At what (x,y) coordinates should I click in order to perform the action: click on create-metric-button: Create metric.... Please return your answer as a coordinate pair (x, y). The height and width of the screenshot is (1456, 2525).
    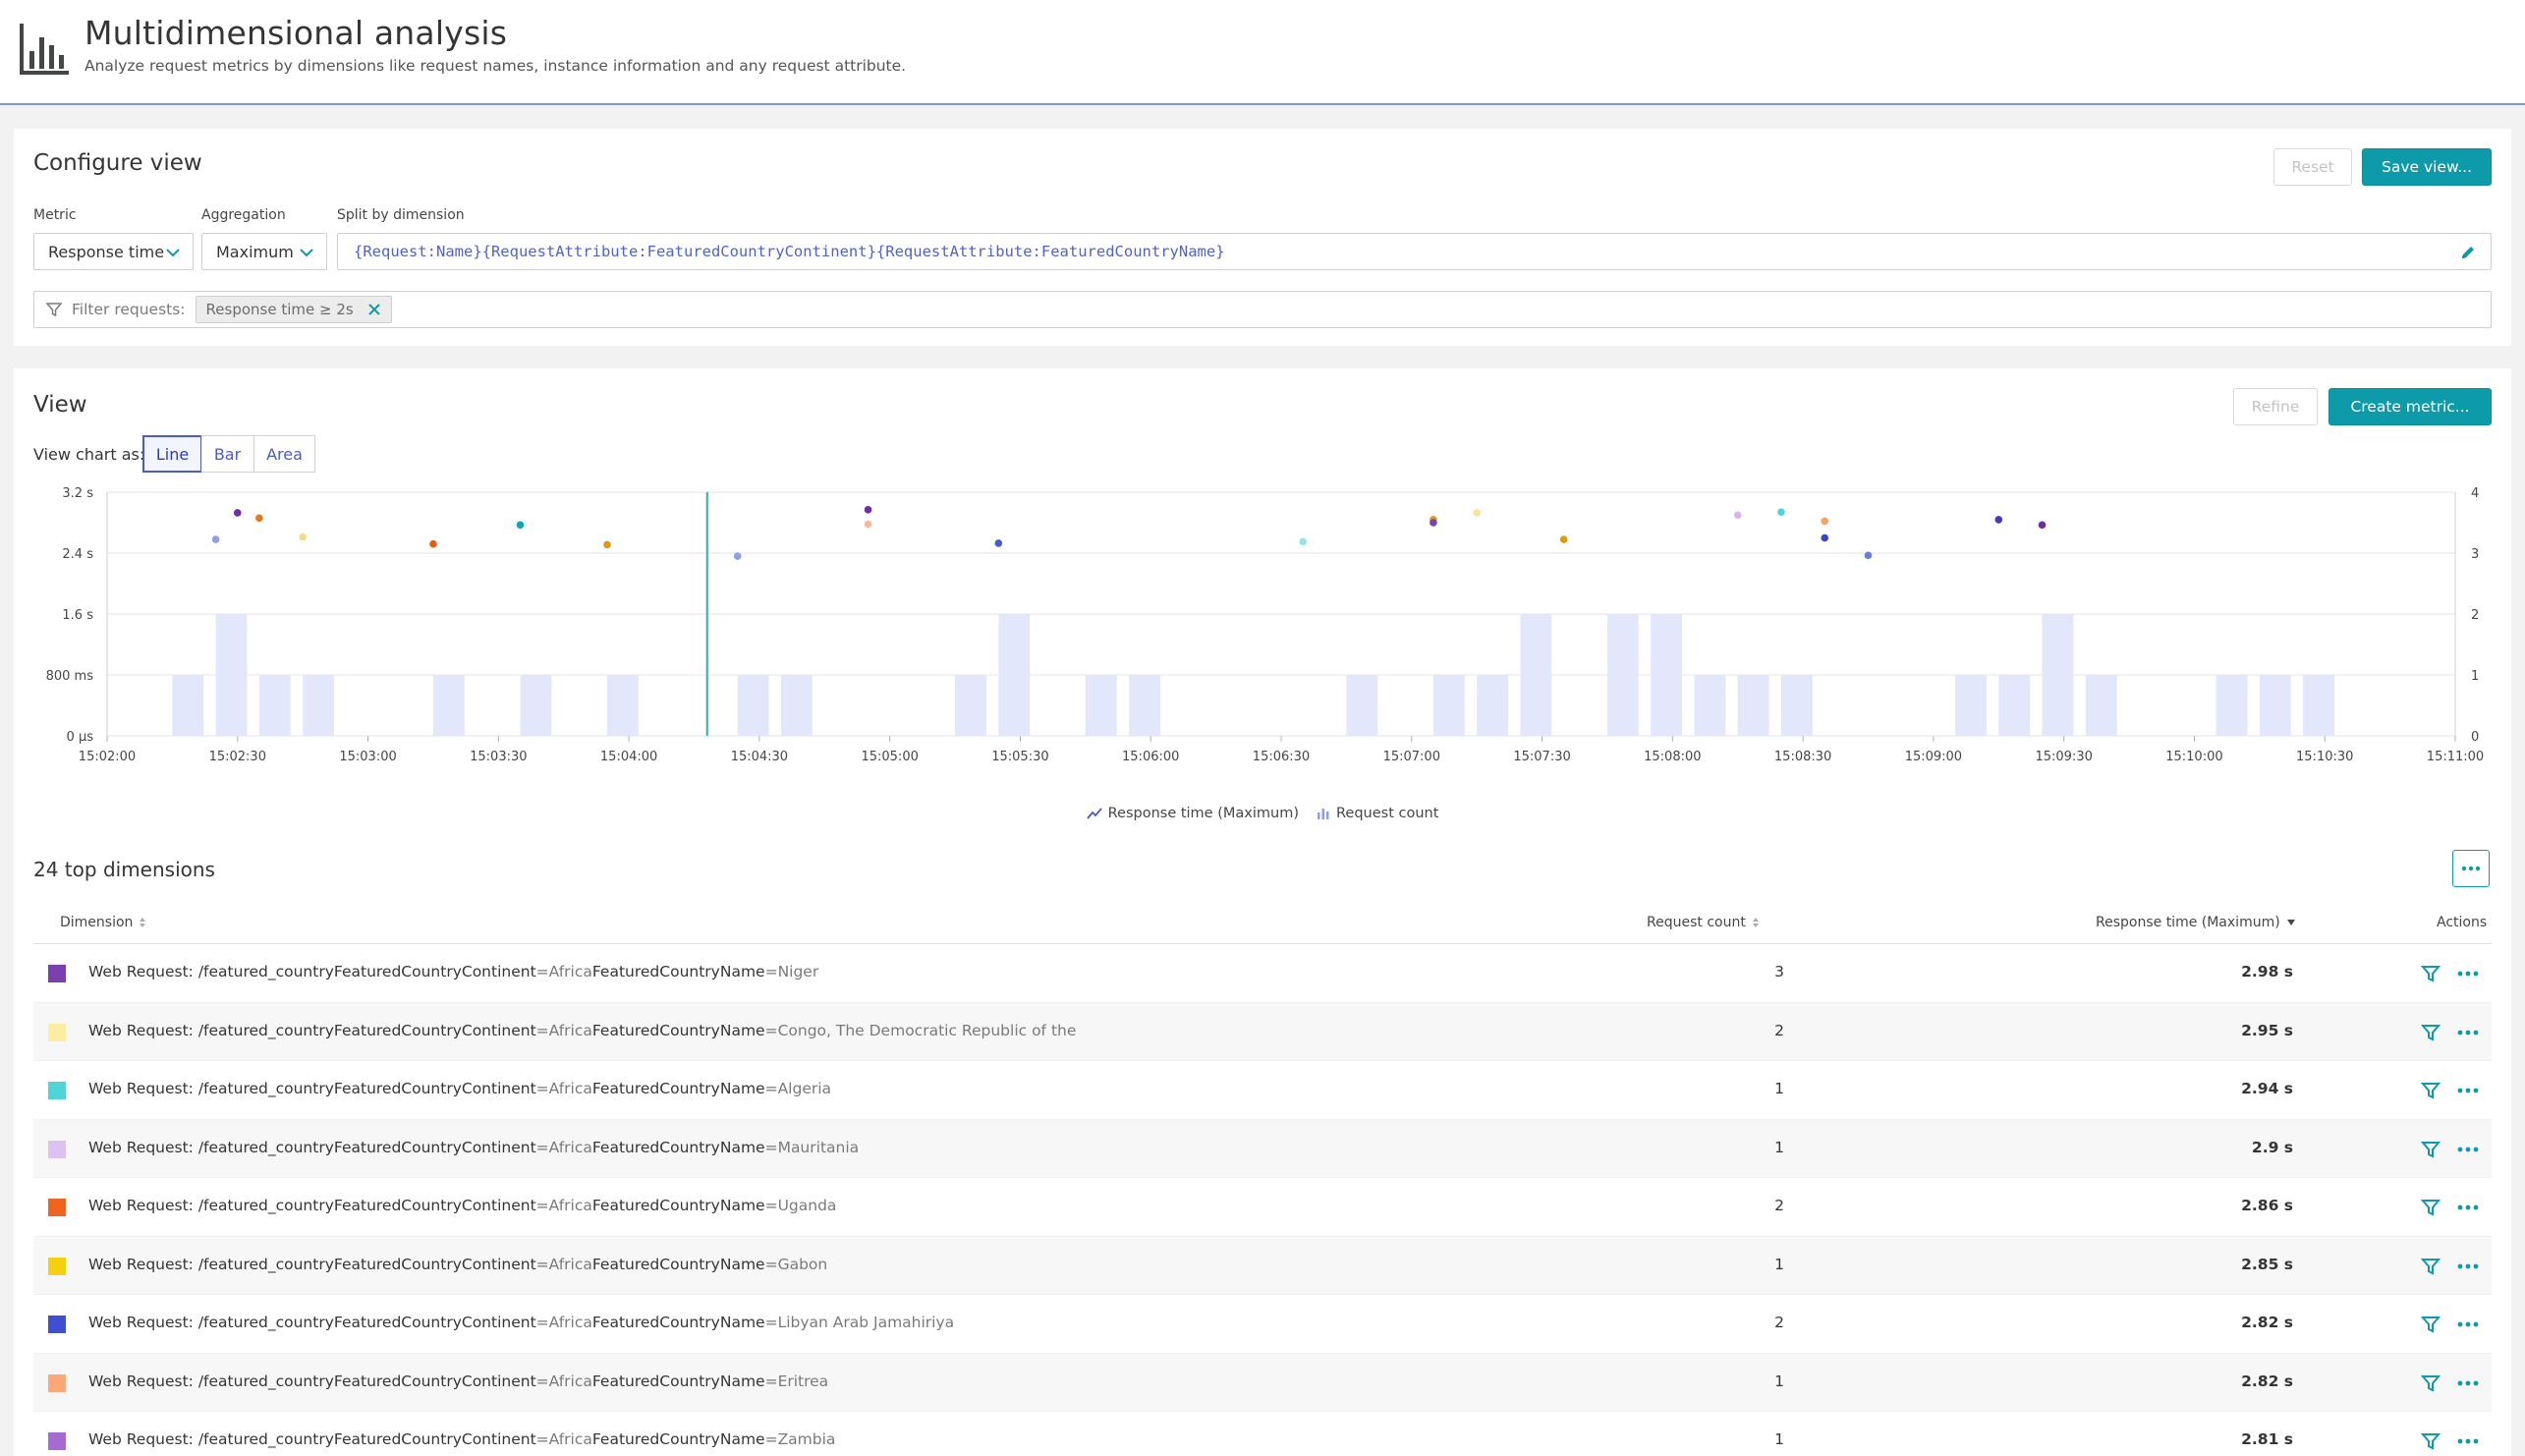
    Looking at the image, I should click on (2410, 406).